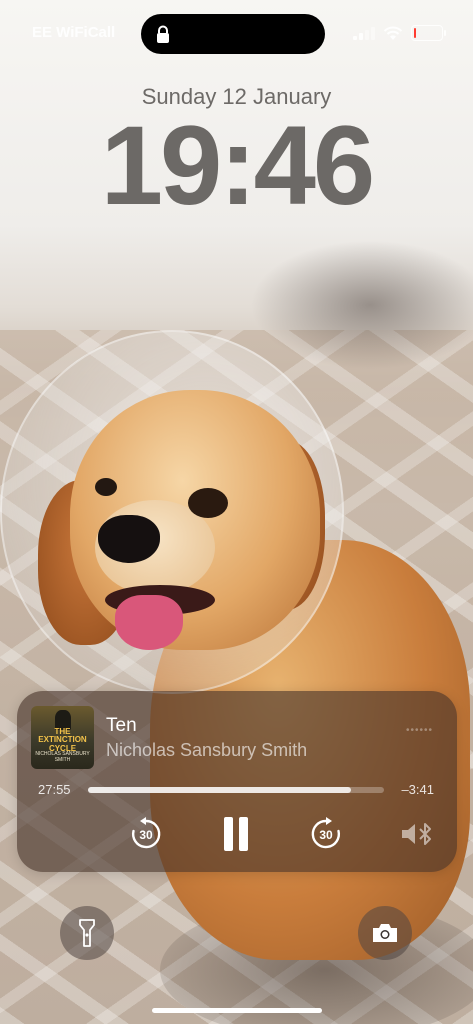 The height and width of the screenshot is (1024, 473). I want to click on camera-button, so click(385, 933).